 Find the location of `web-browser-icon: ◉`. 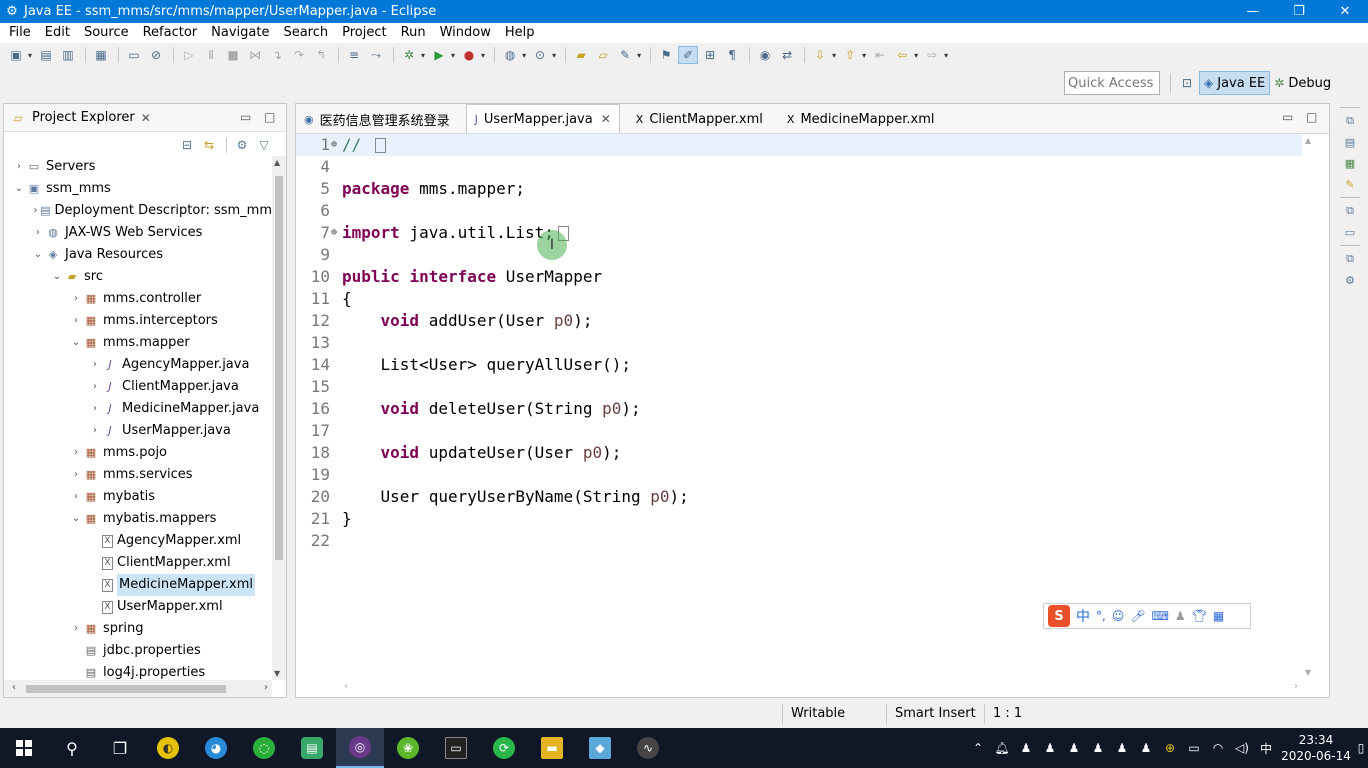

web-browser-icon: ◉ is located at coordinates (765, 55).